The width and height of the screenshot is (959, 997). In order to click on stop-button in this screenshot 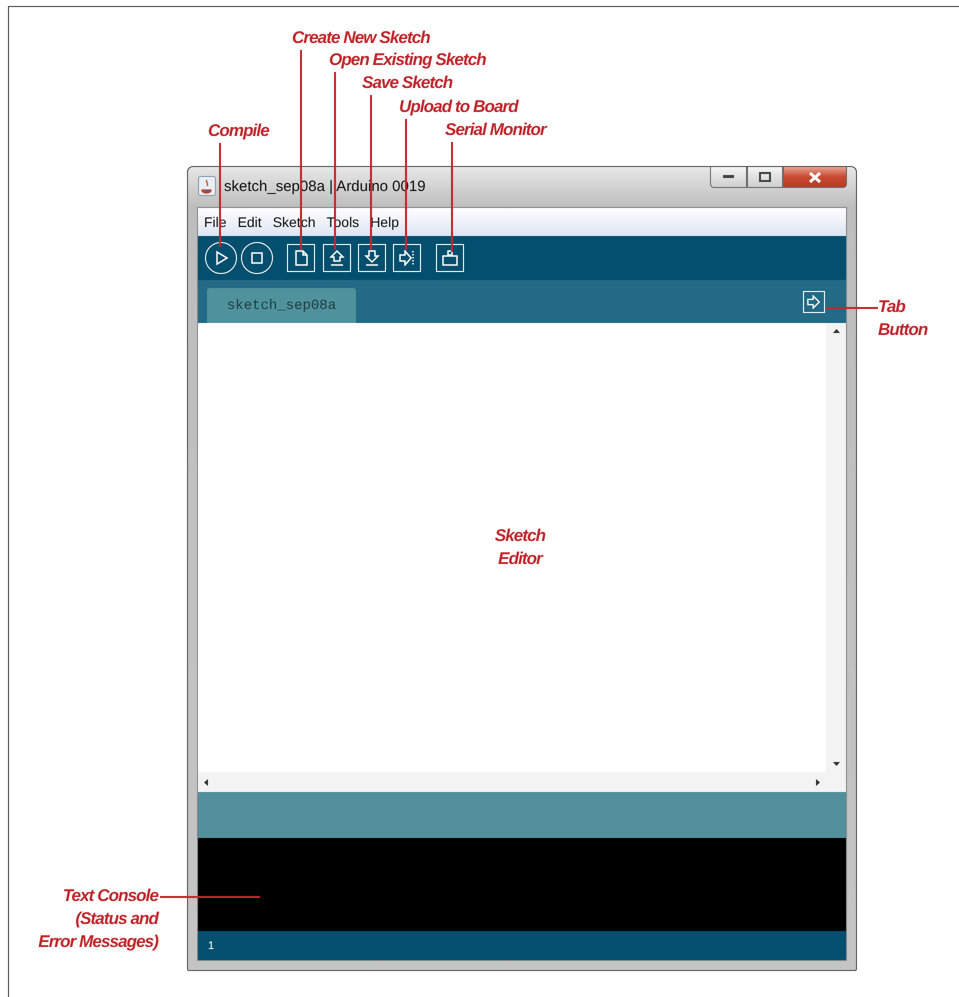, I will do `click(257, 258)`.